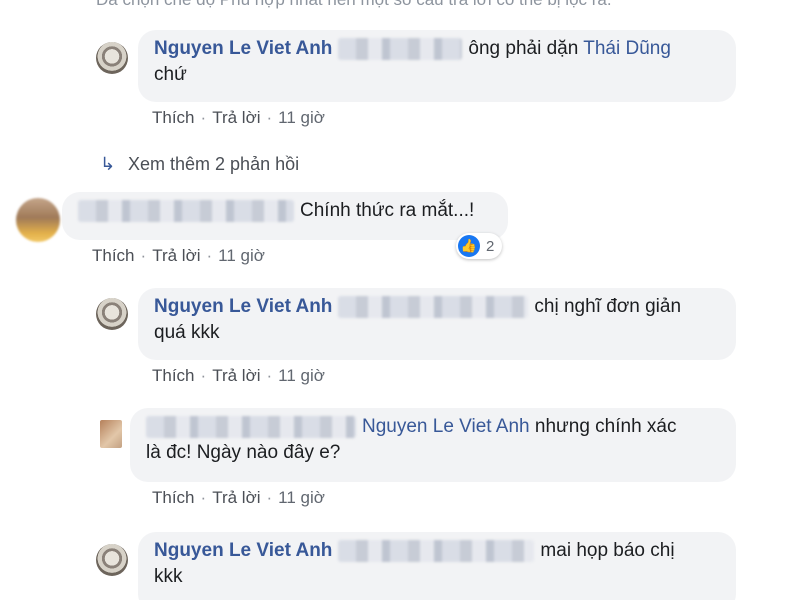 The image size is (800, 600). Describe the element at coordinates (469, 246) in the screenshot. I see `like-icon: 👍` at that location.